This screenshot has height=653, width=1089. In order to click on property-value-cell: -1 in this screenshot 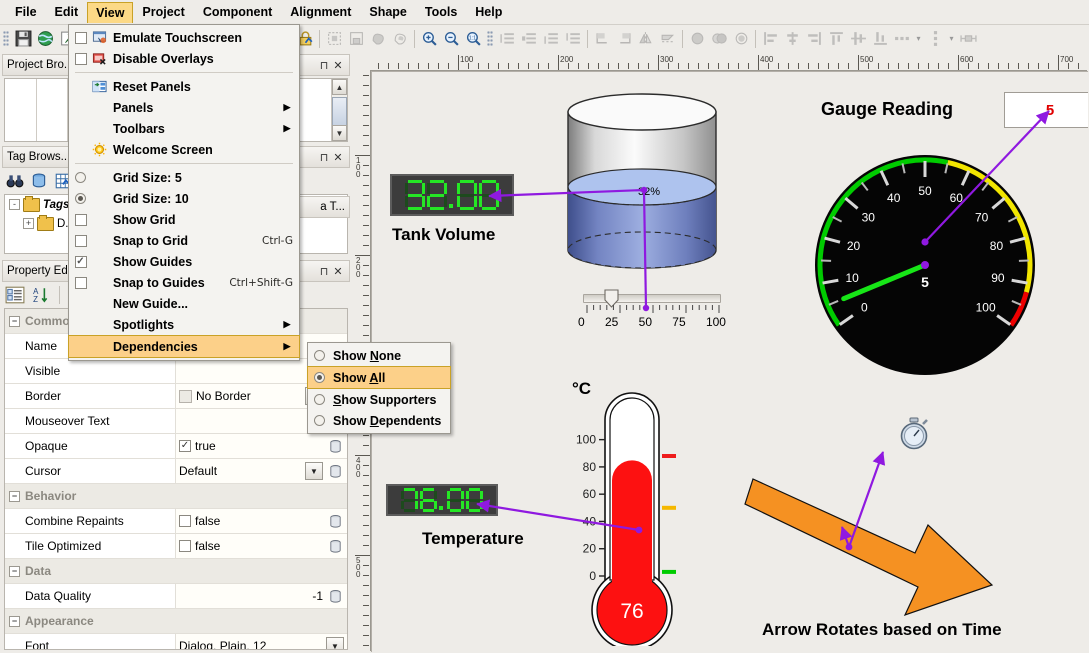, I will do `click(261, 596)`.